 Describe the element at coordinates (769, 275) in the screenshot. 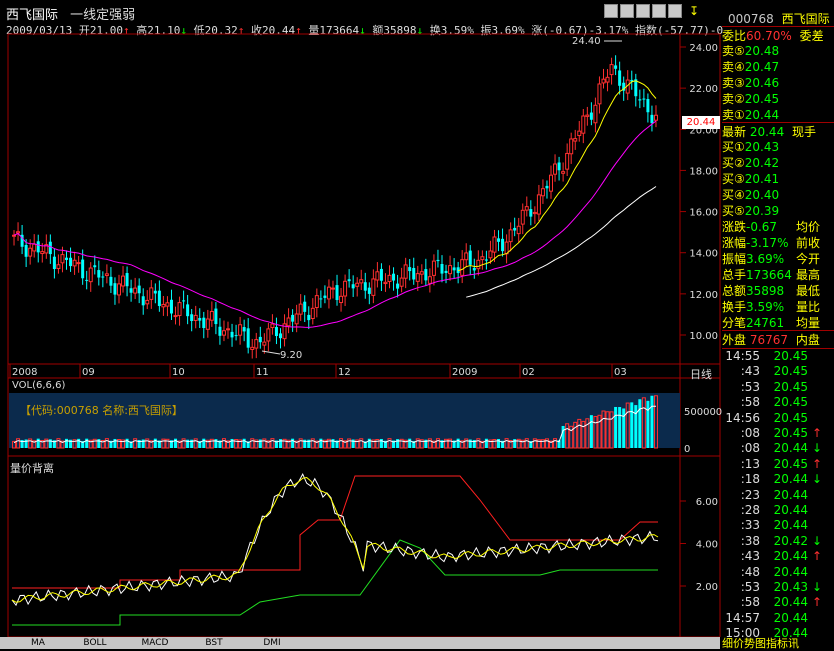

I see `stat-value: 173664` at that location.